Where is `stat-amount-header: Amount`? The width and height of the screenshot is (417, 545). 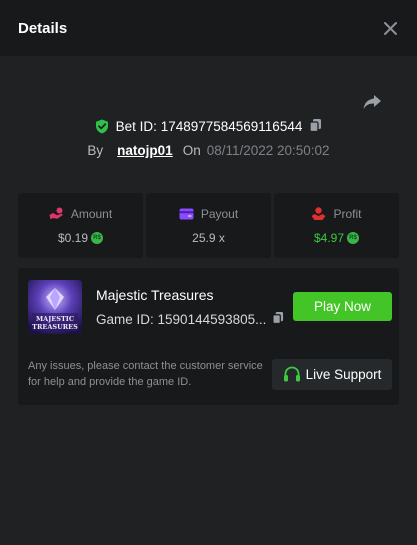
stat-amount-header: Amount is located at coordinates (80, 214).